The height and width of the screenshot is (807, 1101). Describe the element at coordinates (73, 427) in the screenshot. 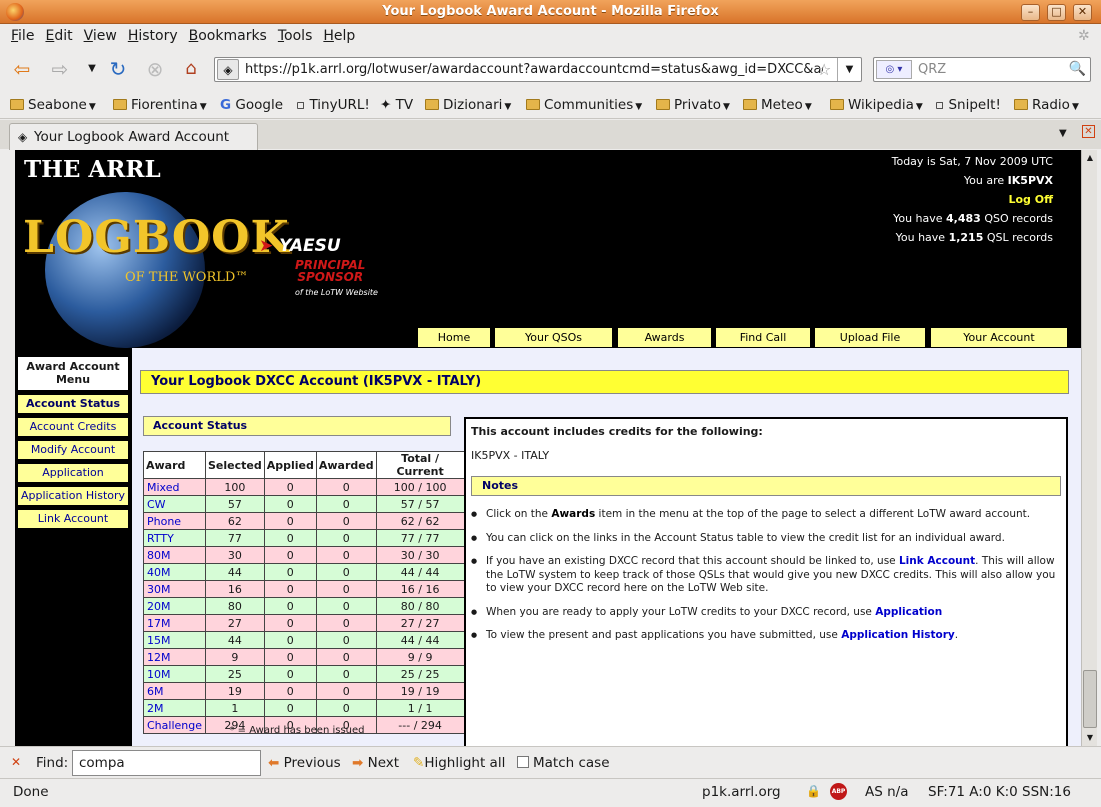

I see `sidebar-item-account-credits: Account Credits` at that location.